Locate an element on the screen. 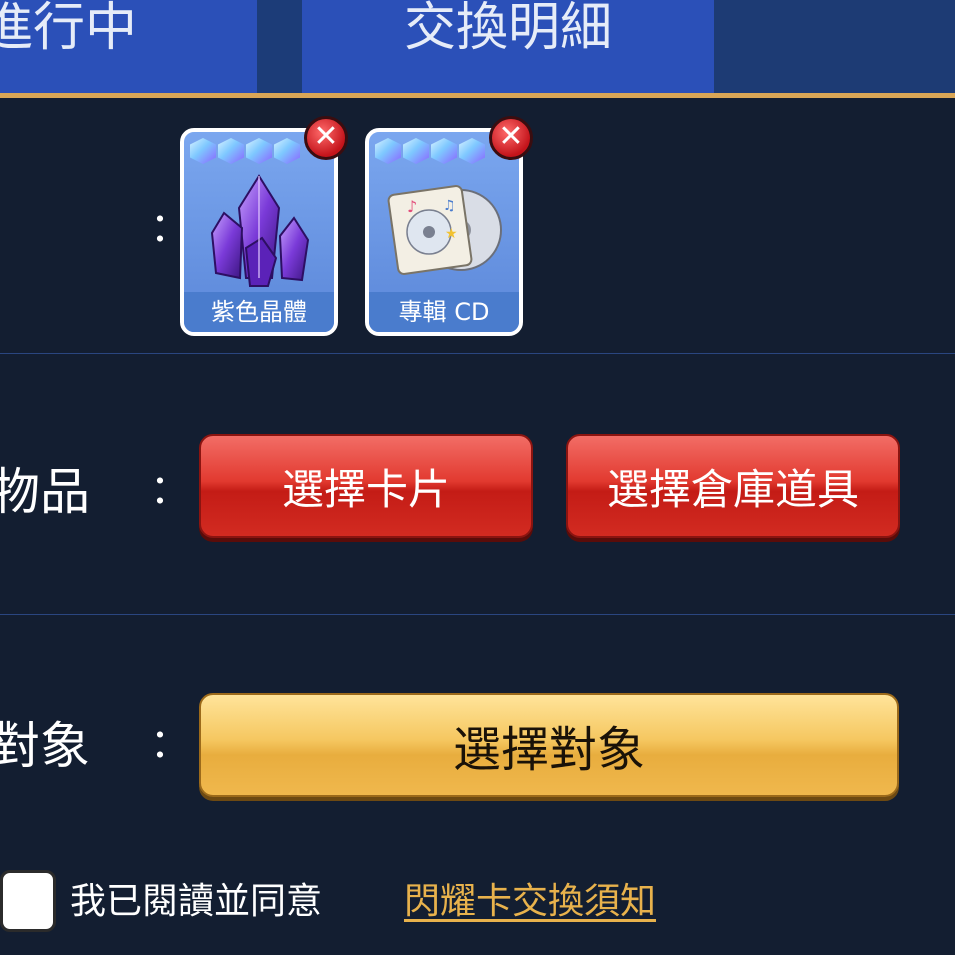 The image size is (955, 955). tab-in-progress-label: 進行中 is located at coordinates (68, 29).